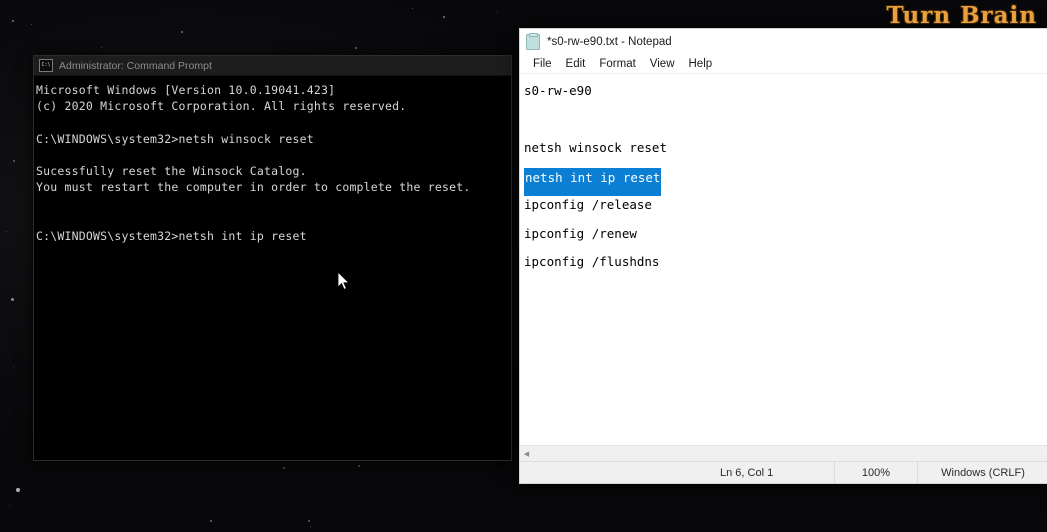 The height and width of the screenshot is (532, 1047). Describe the element at coordinates (526, 453) in the screenshot. I see `chevron-left-icon: ◀` at that location.